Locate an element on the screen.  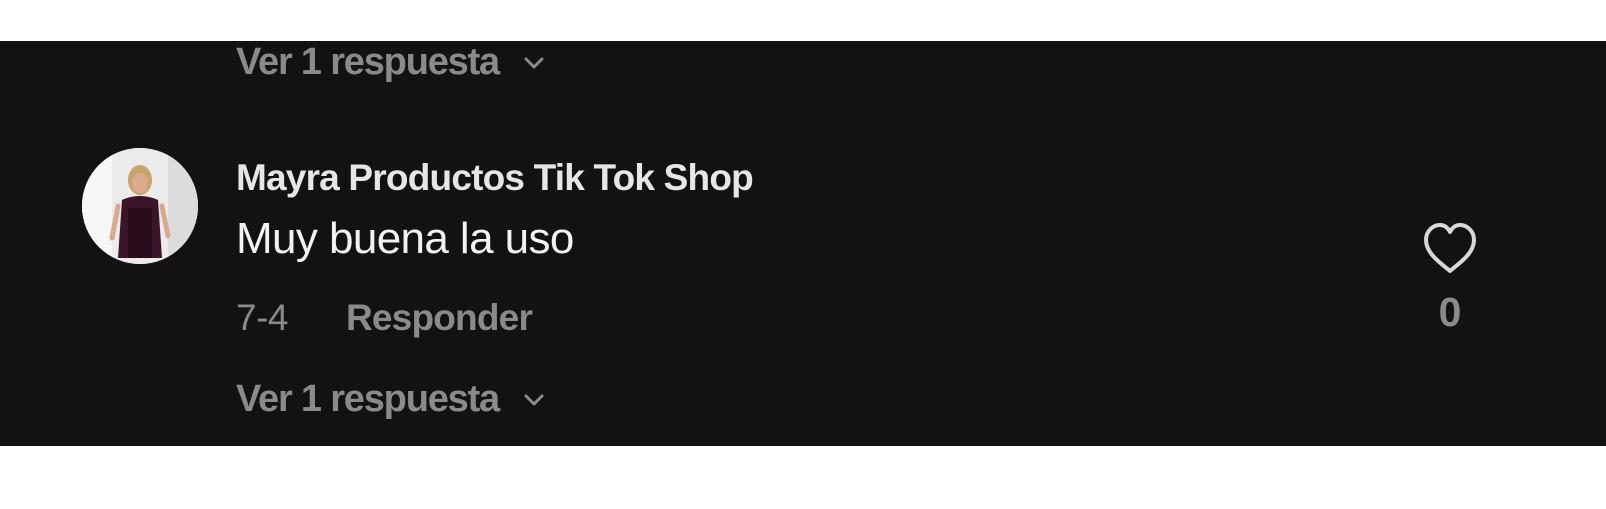
avatar is located at coordinates (140, 206).